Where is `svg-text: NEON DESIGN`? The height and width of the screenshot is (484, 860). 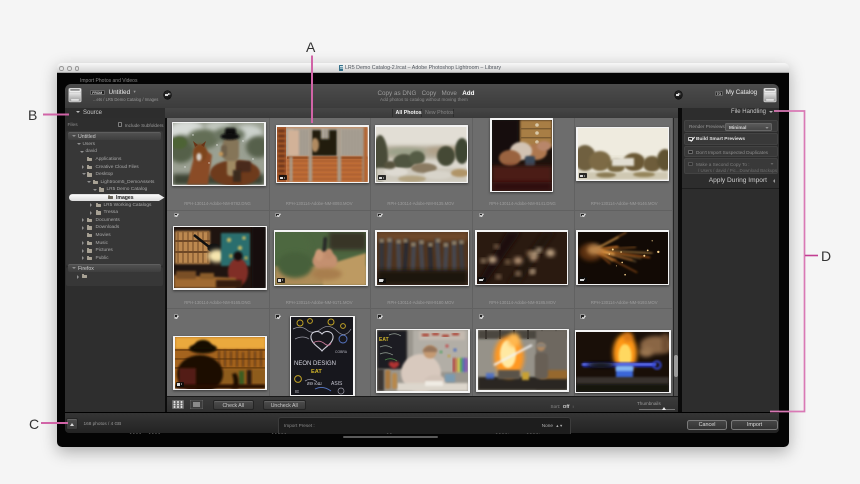
svg-text: NEON DESIGN is located at coordinates (315, 364).